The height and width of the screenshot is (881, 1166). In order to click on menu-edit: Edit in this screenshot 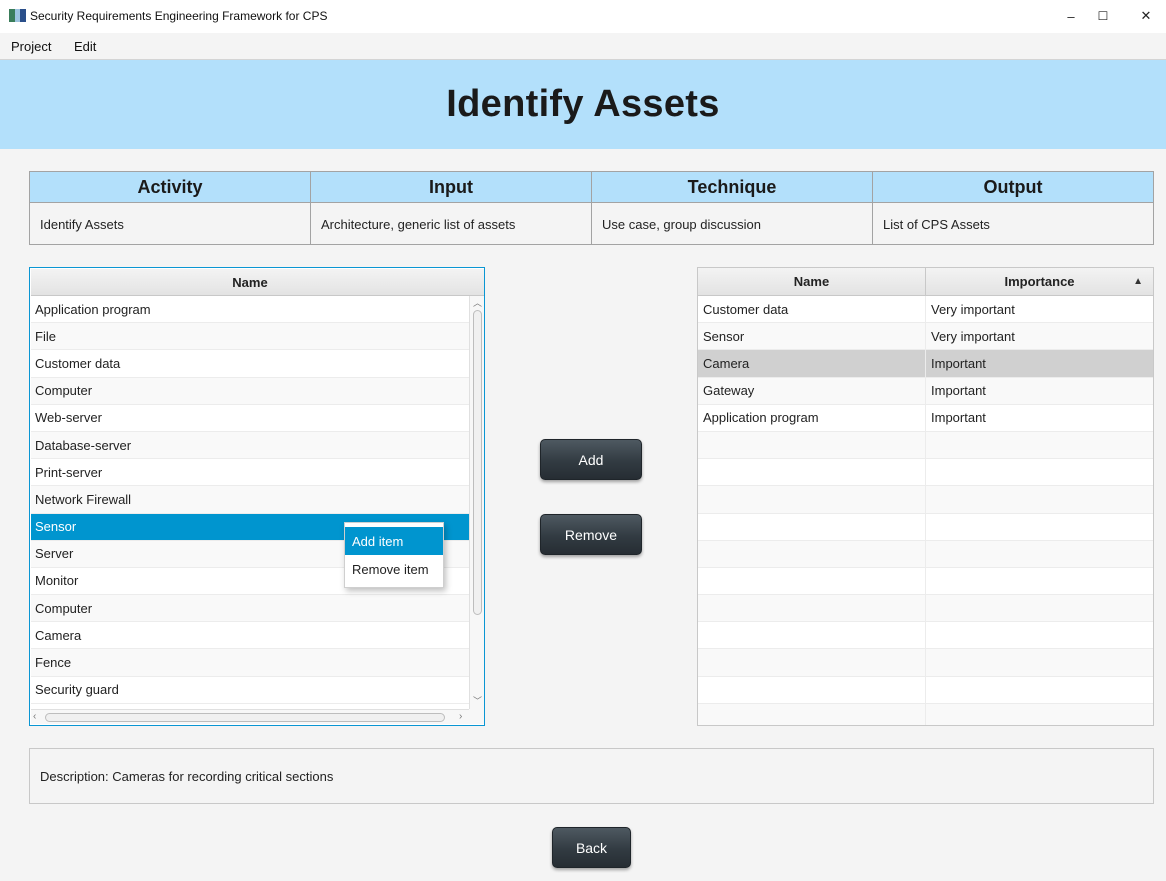, I will do `click(85, 46)`.